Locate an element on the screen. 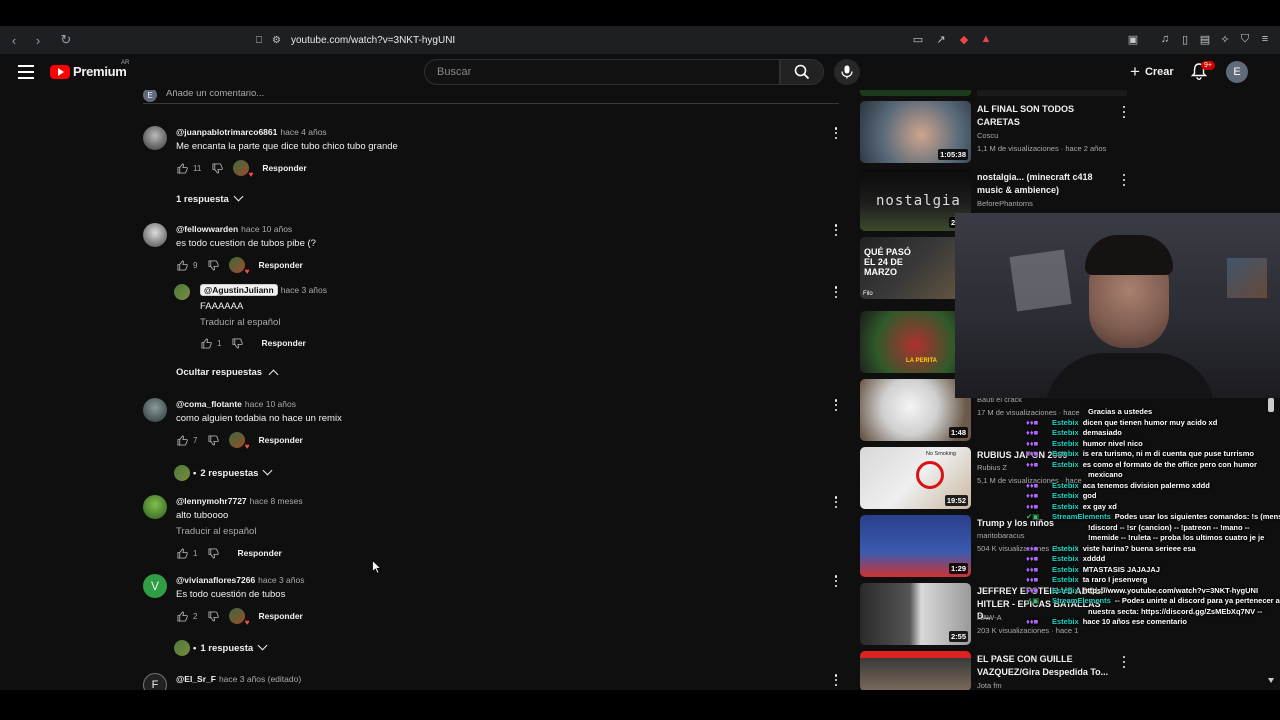 The width and height of the screenshot is (1280, 720). thumbnail: 1:29 is located at coordinates (915, 546).